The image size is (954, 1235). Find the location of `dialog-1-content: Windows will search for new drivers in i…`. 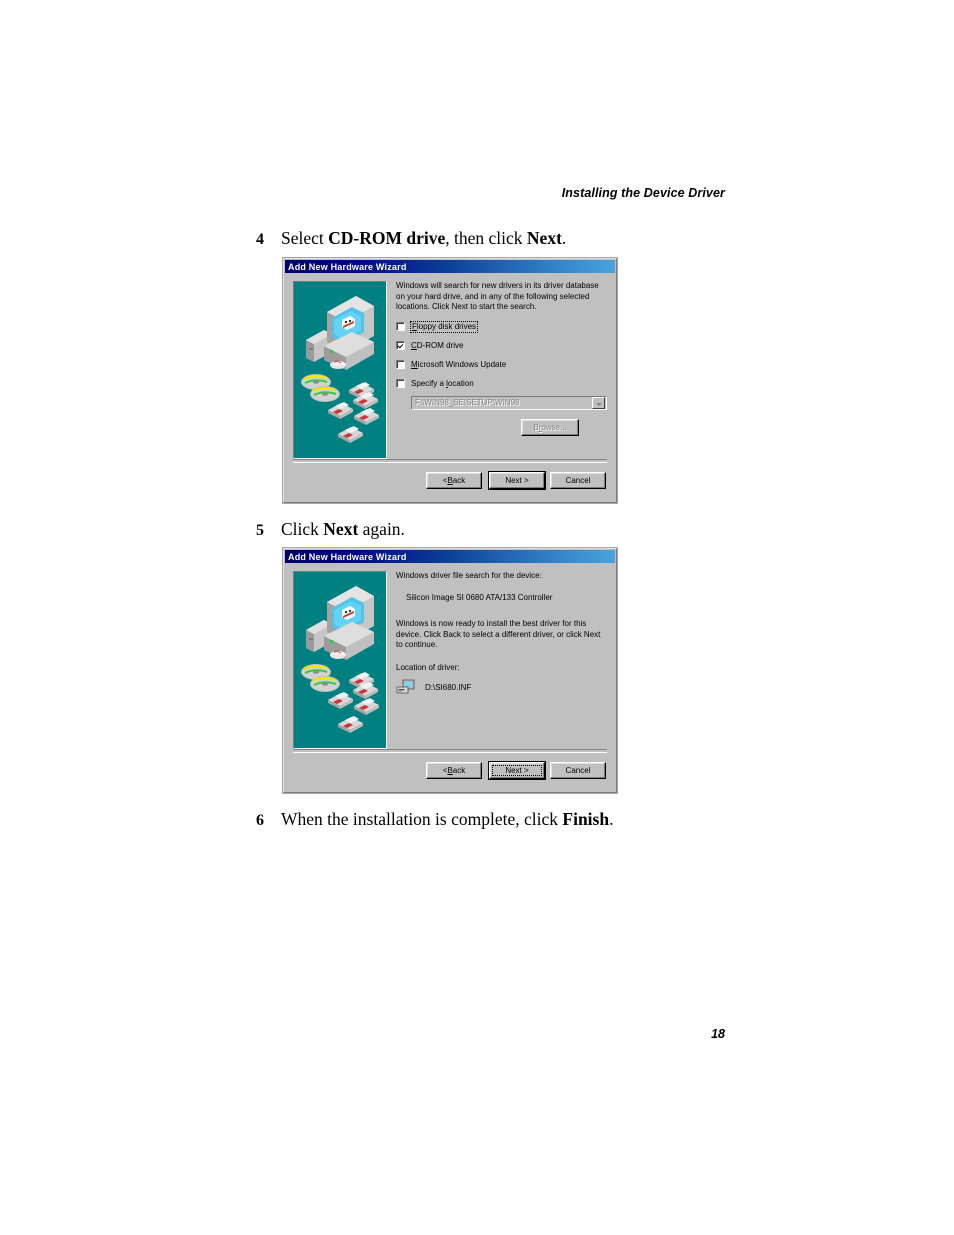

dialog-1-content: Windows will search for new drivers in i… is located at coordinates (502, 345).